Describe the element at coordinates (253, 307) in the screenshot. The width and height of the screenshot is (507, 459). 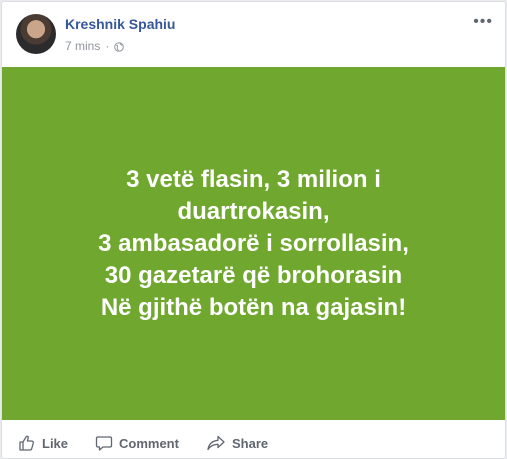
I see `status-line: Në gjithë botën na gajasin!` at that location.